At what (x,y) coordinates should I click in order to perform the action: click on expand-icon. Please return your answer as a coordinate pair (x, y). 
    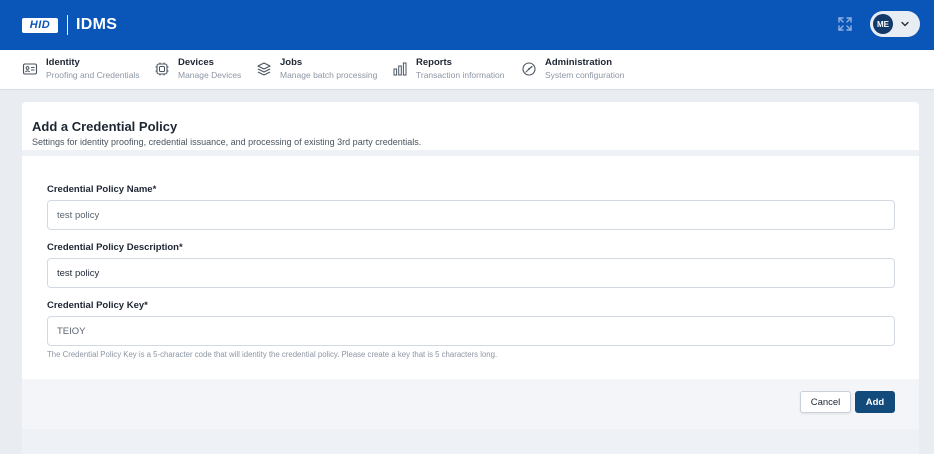
    Looking at the image, I should click on (845, 24).